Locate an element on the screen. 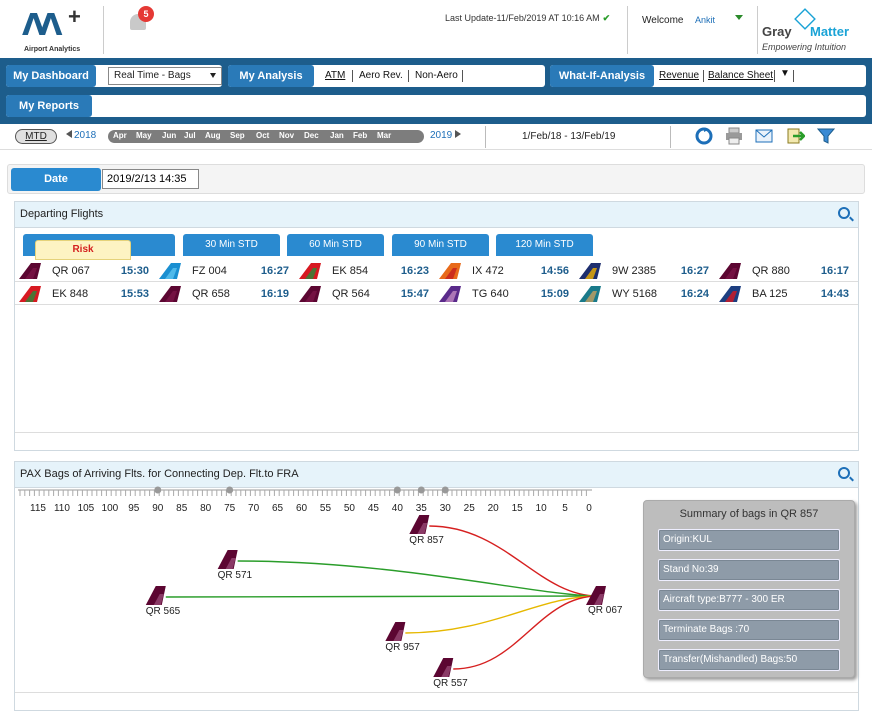 This screenshot has width=872, height=719. flight-code: QR 564 is located at coordinates (351, 294).